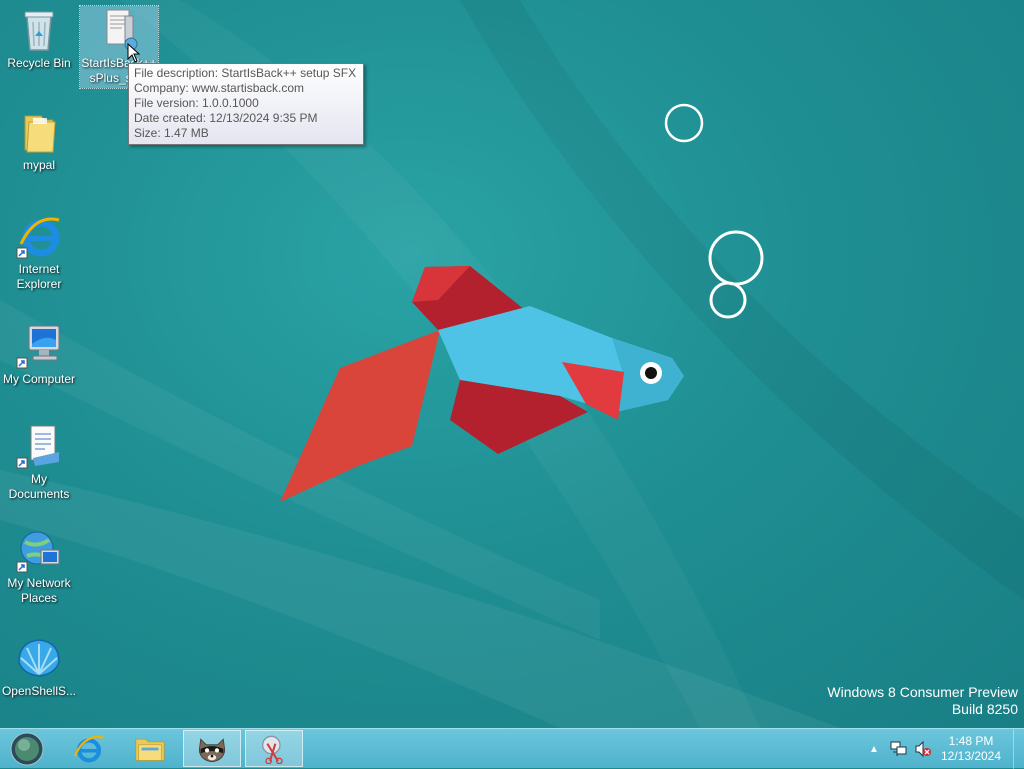 The height and width of the screenshot is (769, 1024). I want to click on taskbar-clock: 1:48 PM 12/13/2024, so click(971, 749).